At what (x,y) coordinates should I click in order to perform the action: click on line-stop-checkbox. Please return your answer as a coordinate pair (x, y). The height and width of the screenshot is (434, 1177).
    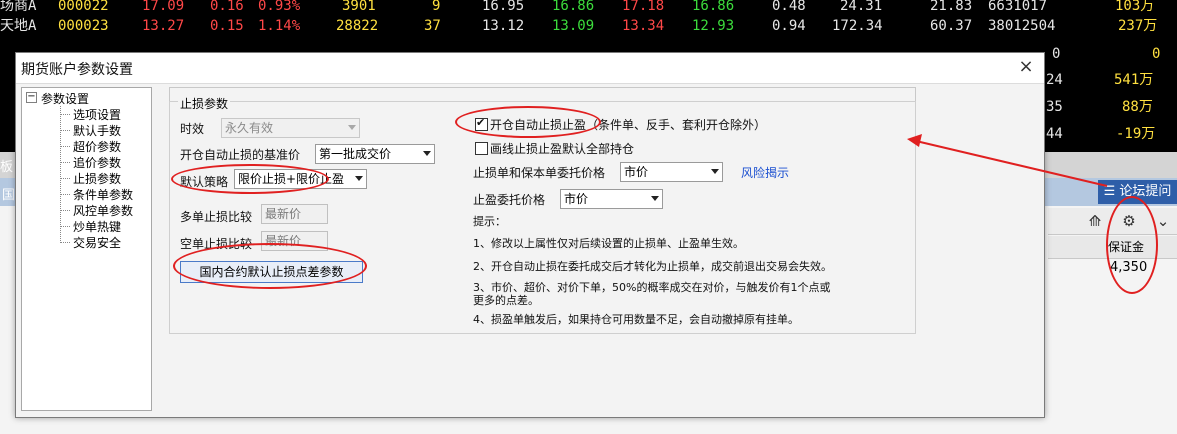
    Looking at the image, I should click on (481, 148).